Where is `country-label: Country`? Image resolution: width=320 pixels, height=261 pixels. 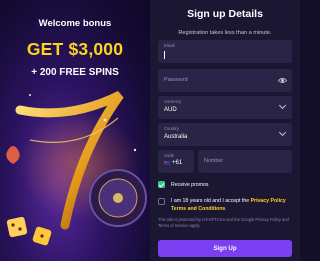 country-label: Country is located at coordinates (171, 128).